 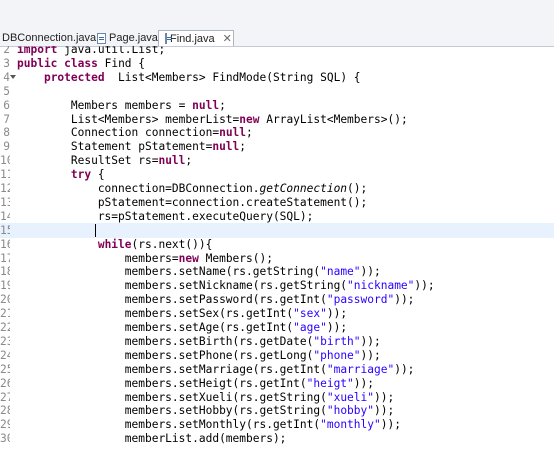 I want to click on line-number: 23, so click(x=5, y=341).